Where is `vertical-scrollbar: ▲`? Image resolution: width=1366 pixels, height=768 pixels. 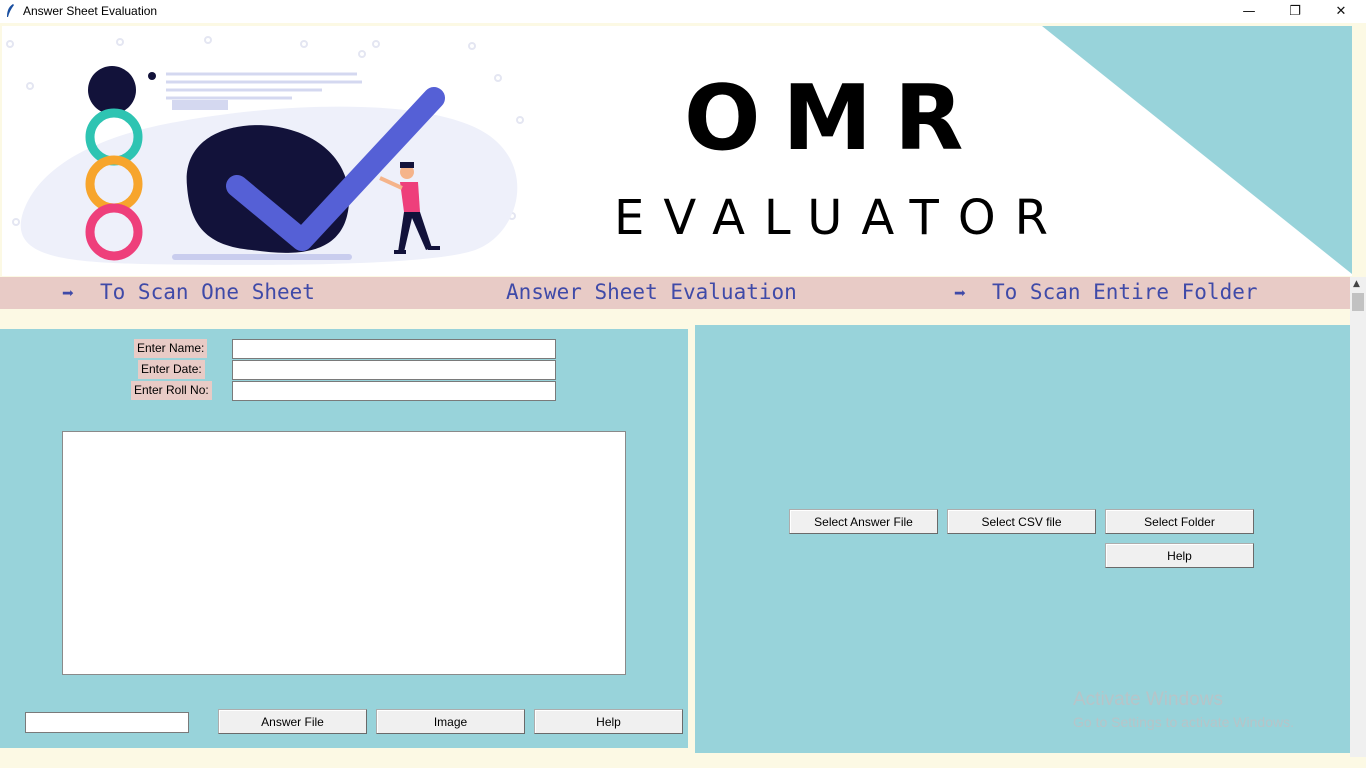
vertical-scrollbar: ▲ is located at coordinates (1358, 517).